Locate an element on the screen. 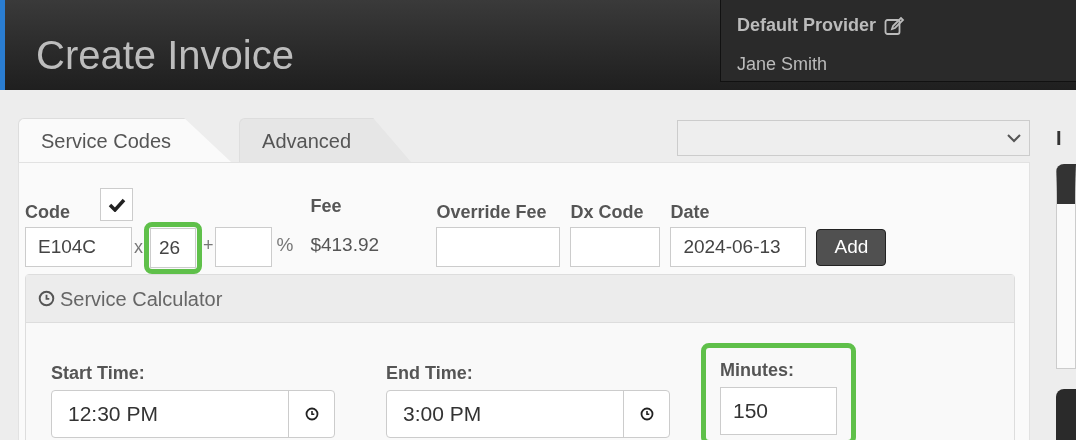  field-label: Fee is located at coordinates (326, 205).